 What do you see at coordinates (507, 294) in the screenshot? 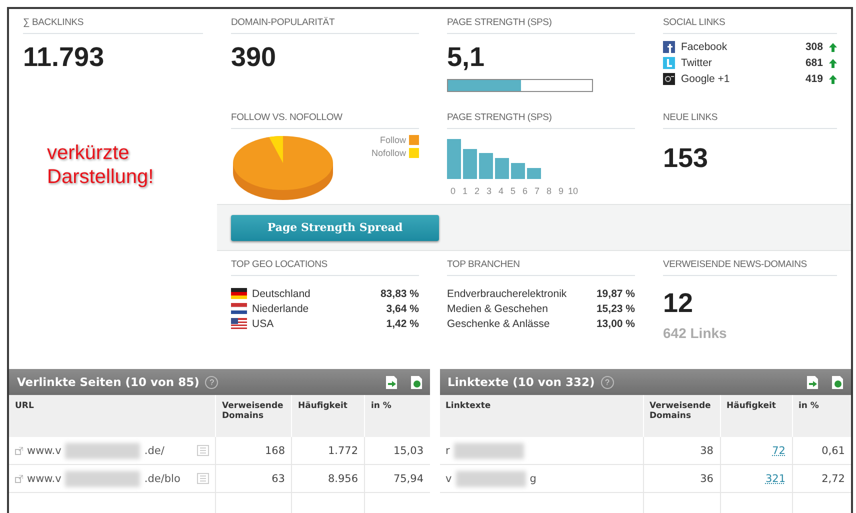
I see `industry-name: Endverbraucherelektronik` at bounding box center [507, 294].